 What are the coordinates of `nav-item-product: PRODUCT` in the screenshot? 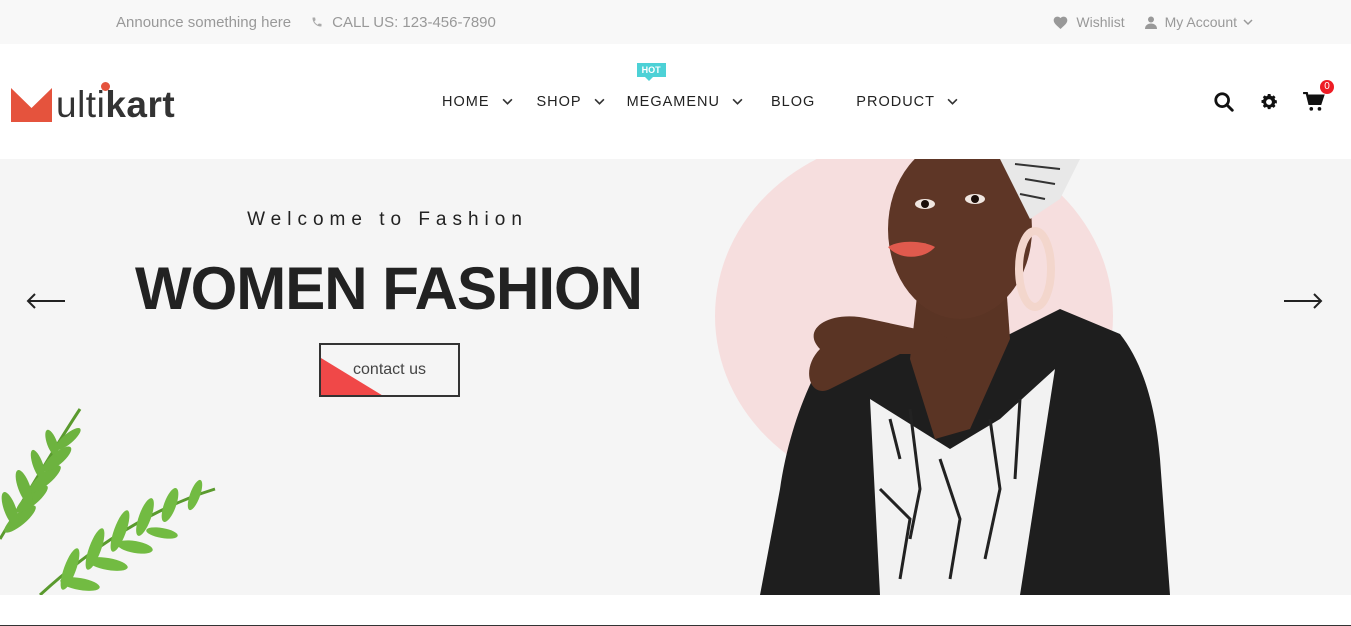 It's located at (907, 102).